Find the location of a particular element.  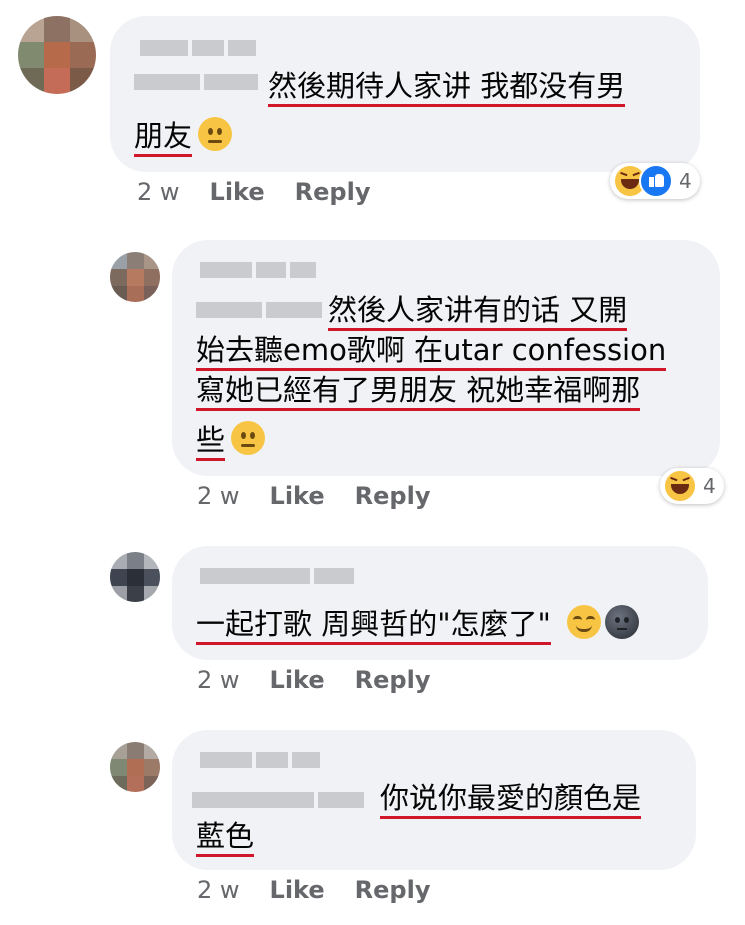

haha-reaction-icon is located at coordinates (680, 486).